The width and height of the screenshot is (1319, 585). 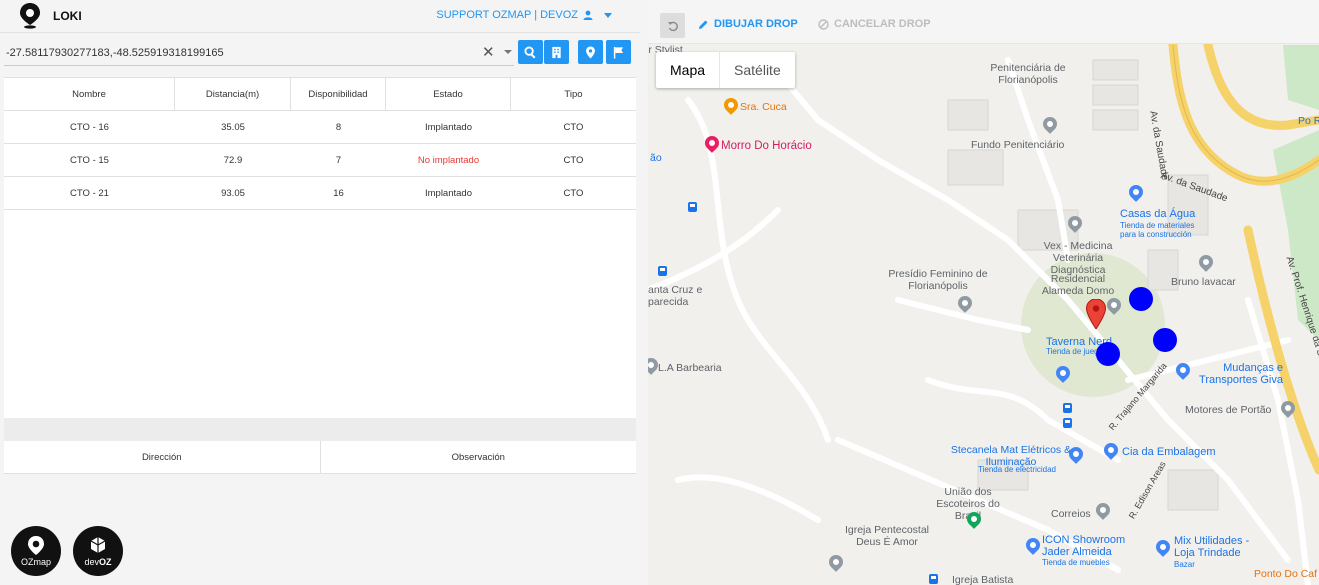 I want to click on cube-icon, so click(x=98, y=544).